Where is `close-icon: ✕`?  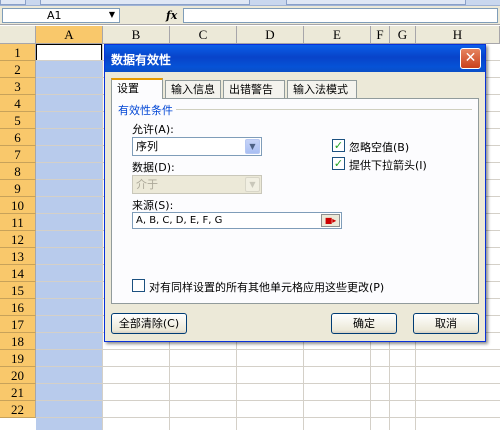
close-icon: ✕ is located at coordinates (470, 58).